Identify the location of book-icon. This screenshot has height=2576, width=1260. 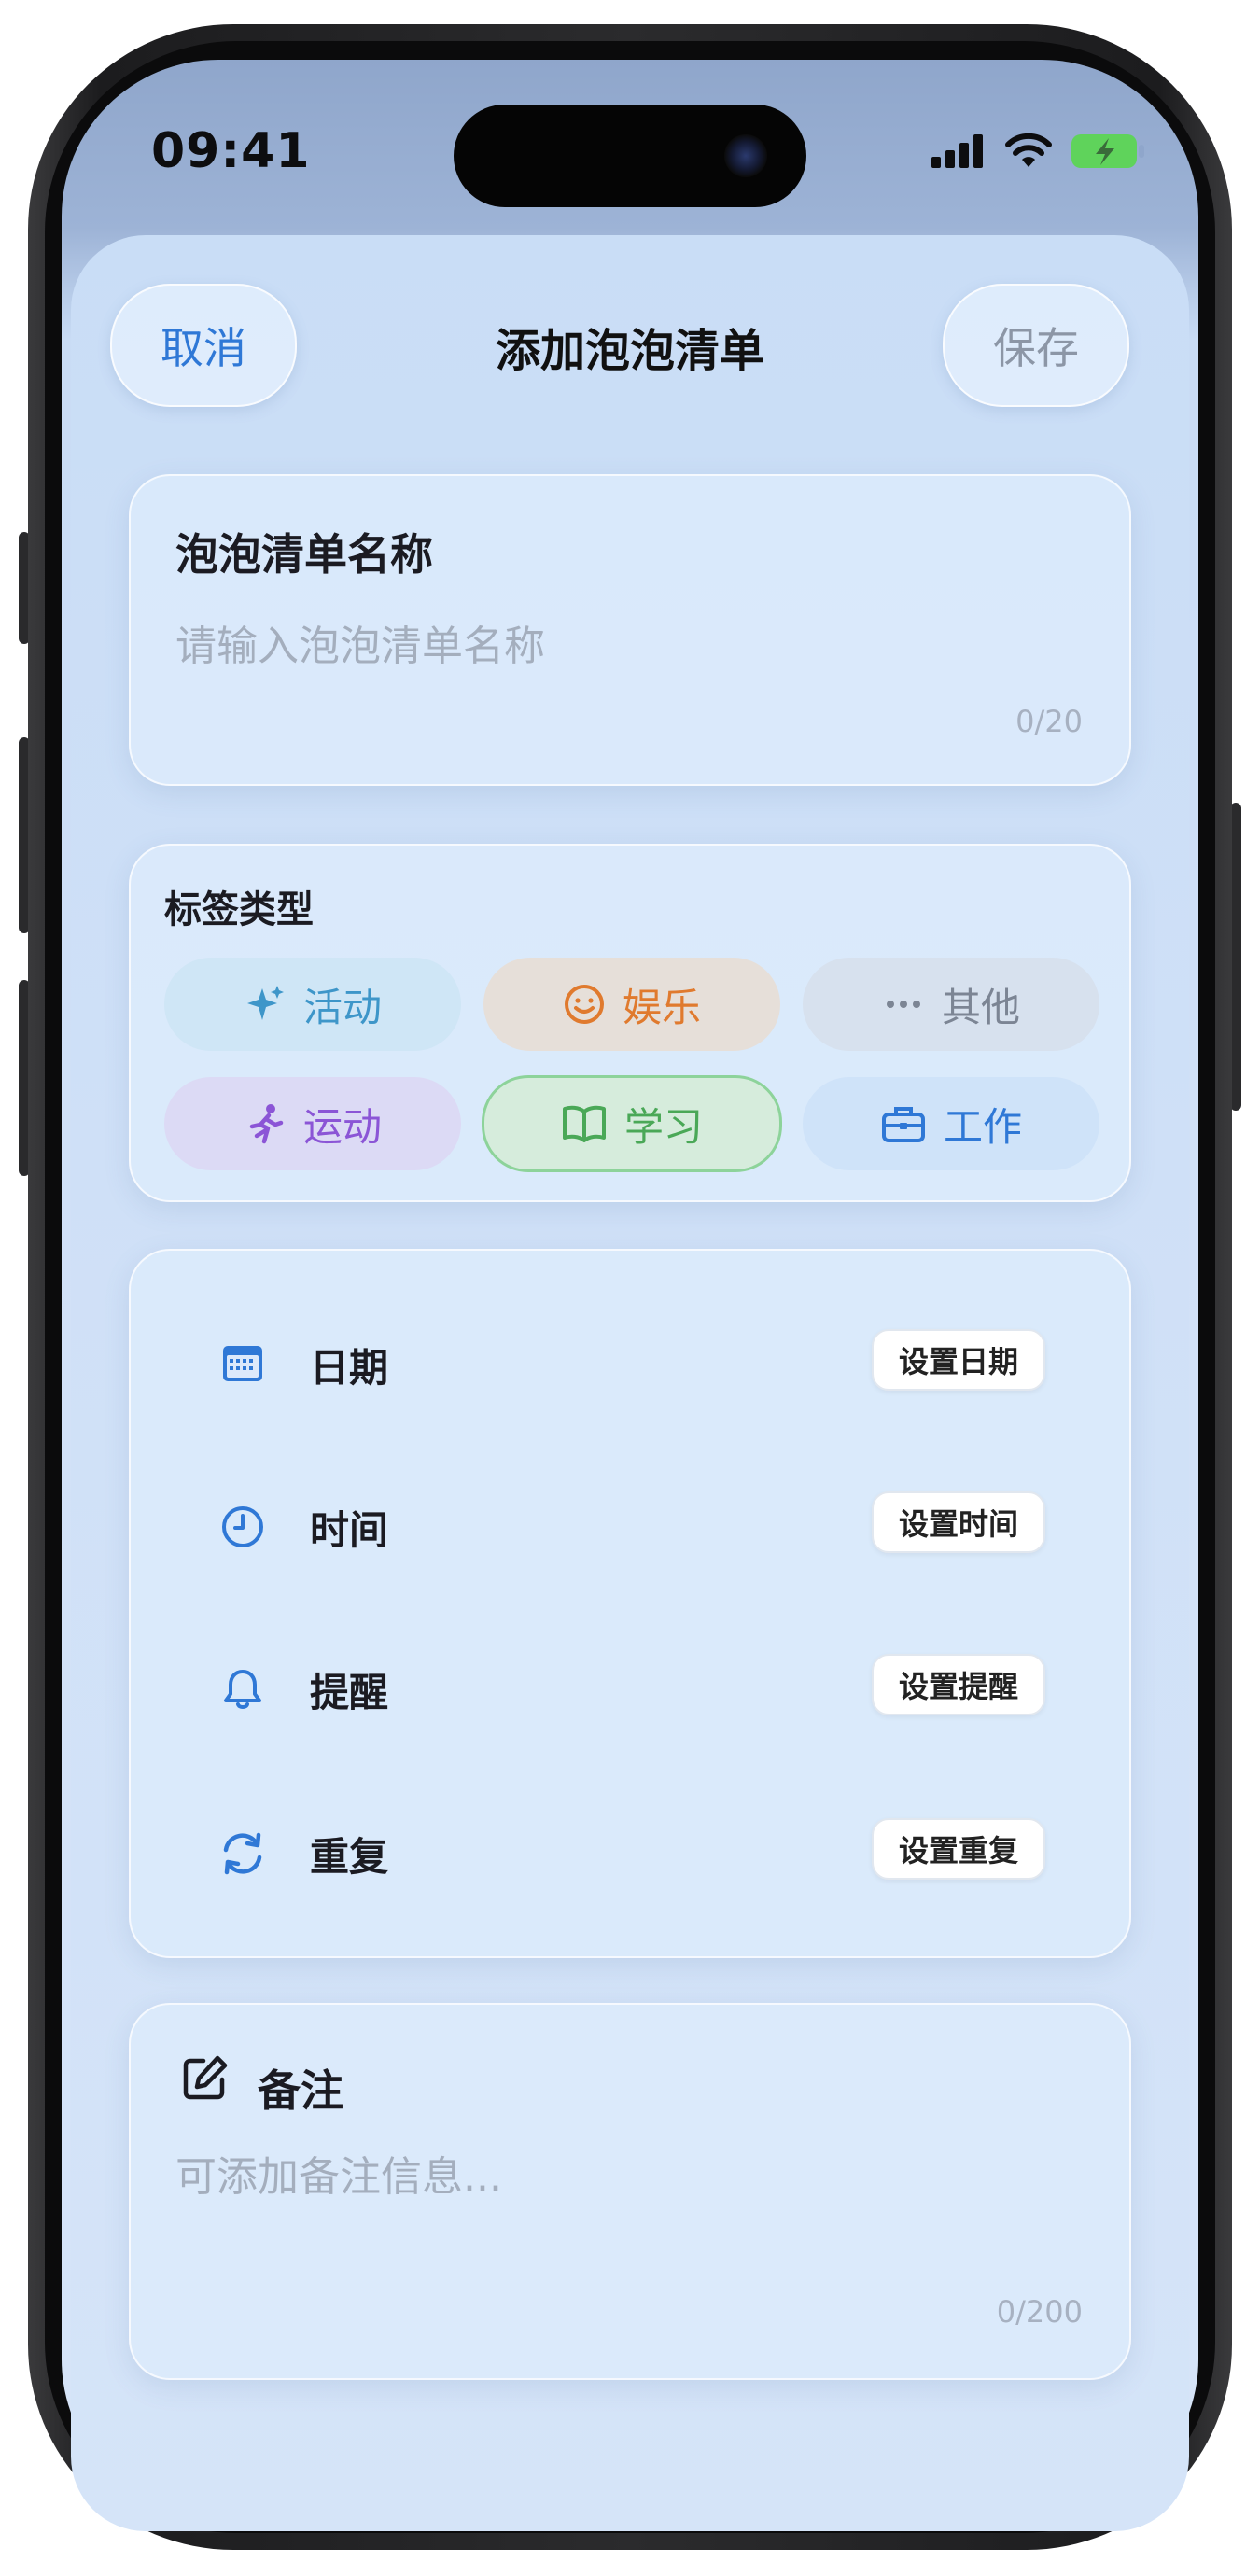
(584, 1123).